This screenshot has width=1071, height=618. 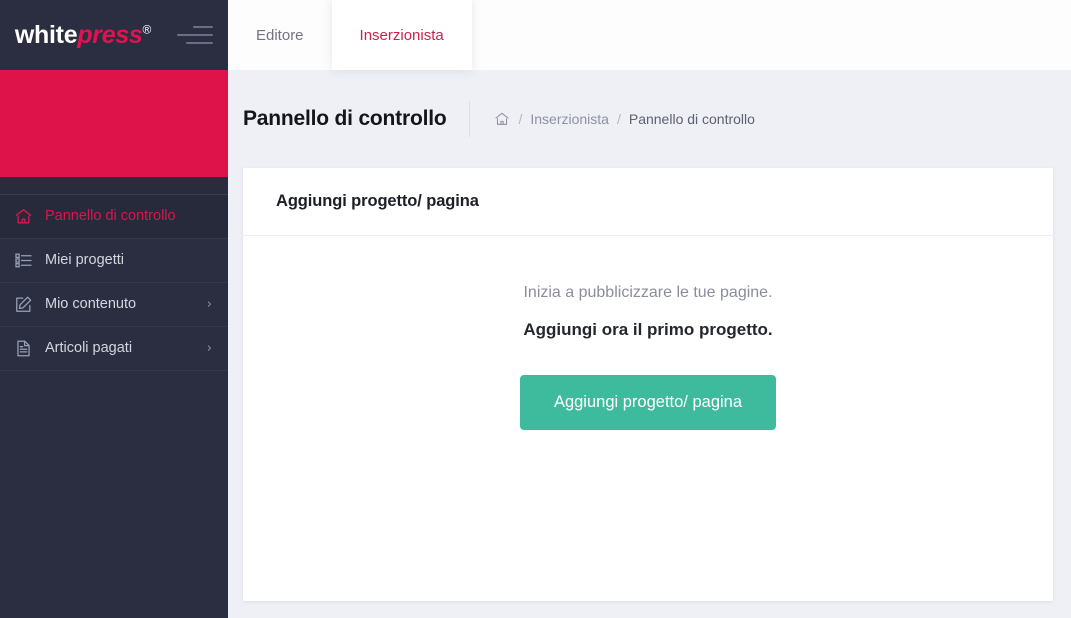 I want to click on sidebar-item-articoli-pagati: Articoli pagati ›, so click(x=114, y=348).